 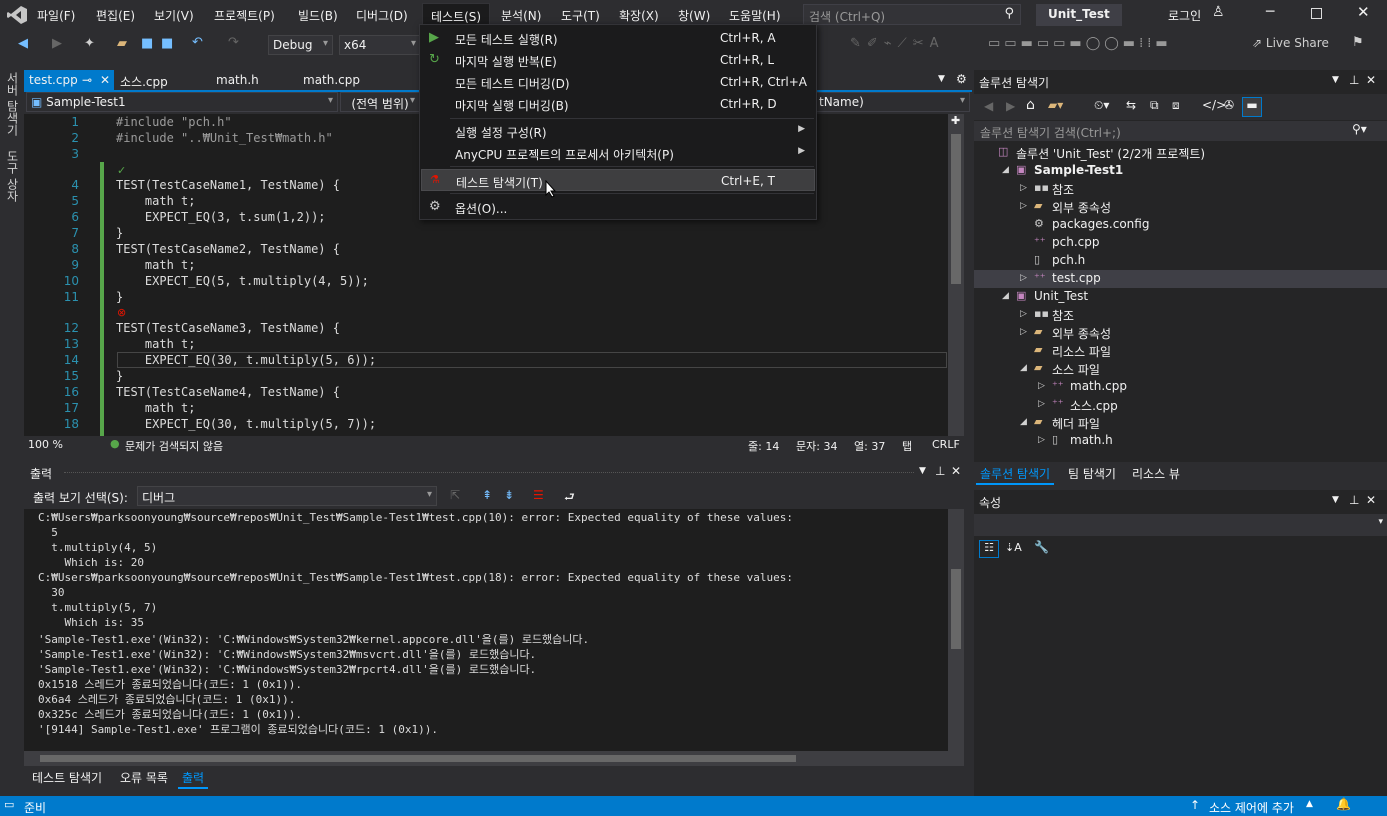 I want to click on tree-item: ◢ ▰ 소스 파일, so click(x=1180, y=369).